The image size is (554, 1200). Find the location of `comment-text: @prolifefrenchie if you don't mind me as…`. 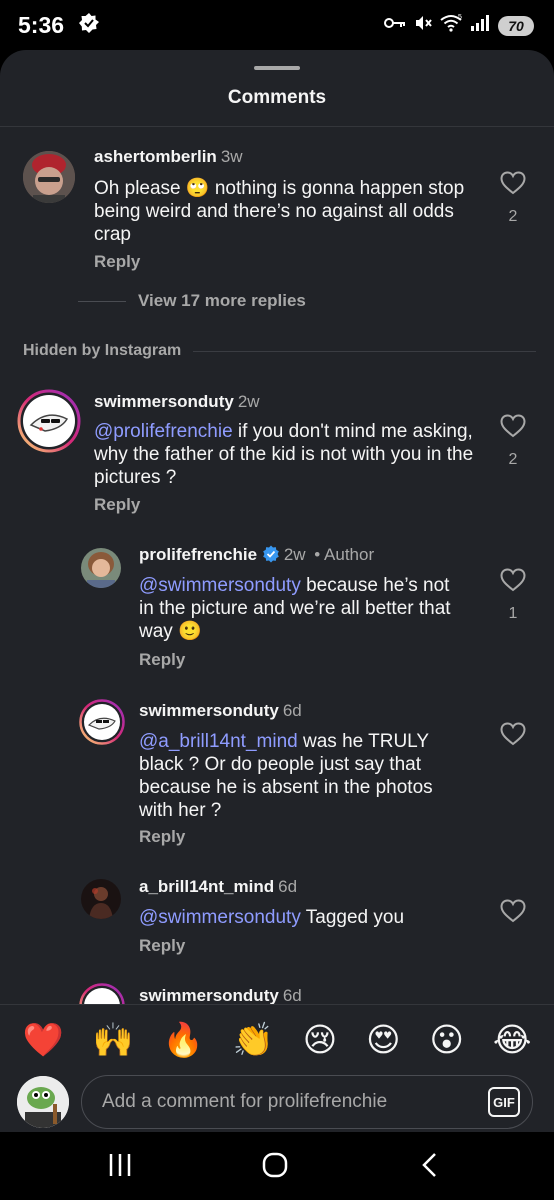

comment-text: @prolifefrenchie if you don't mind me as… is located at coordinates (289, 454).